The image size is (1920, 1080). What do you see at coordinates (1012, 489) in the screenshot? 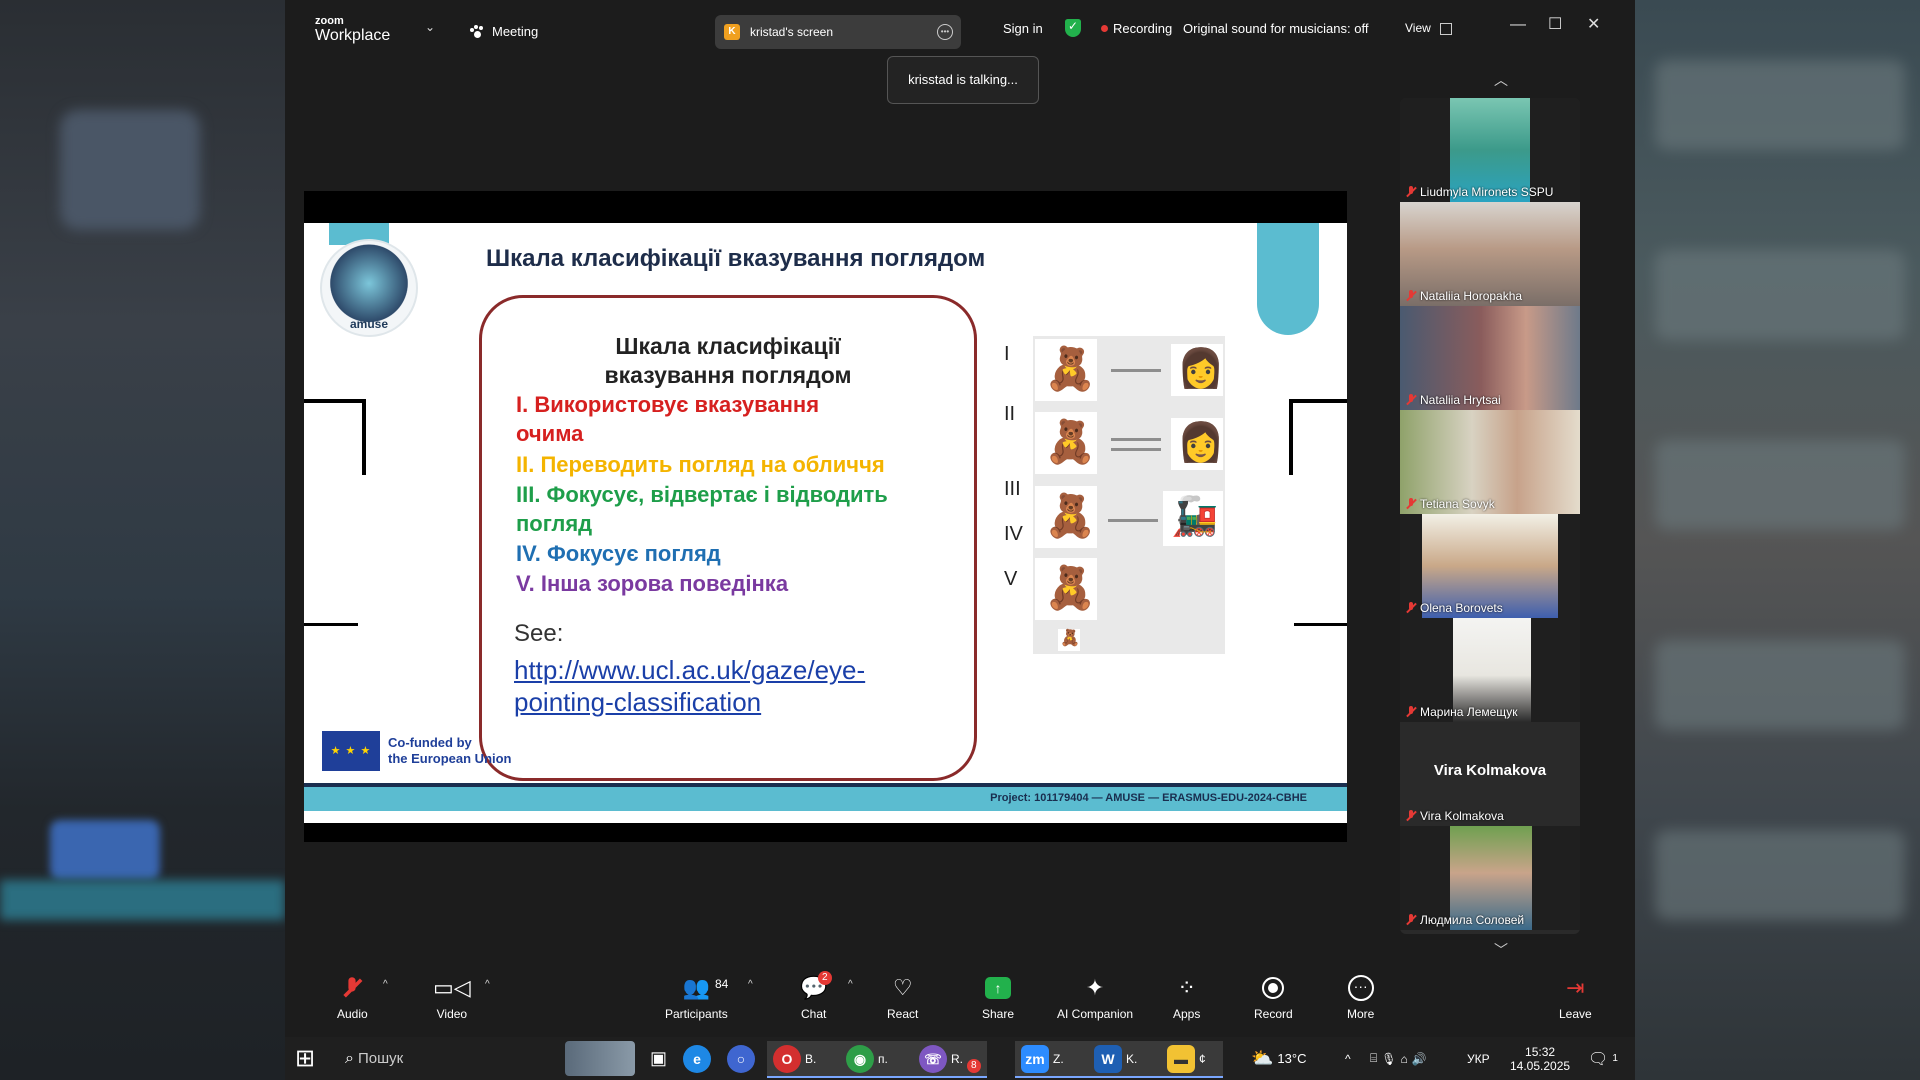
I see `roman-numeral: III` at bounding box center [1012, 489].